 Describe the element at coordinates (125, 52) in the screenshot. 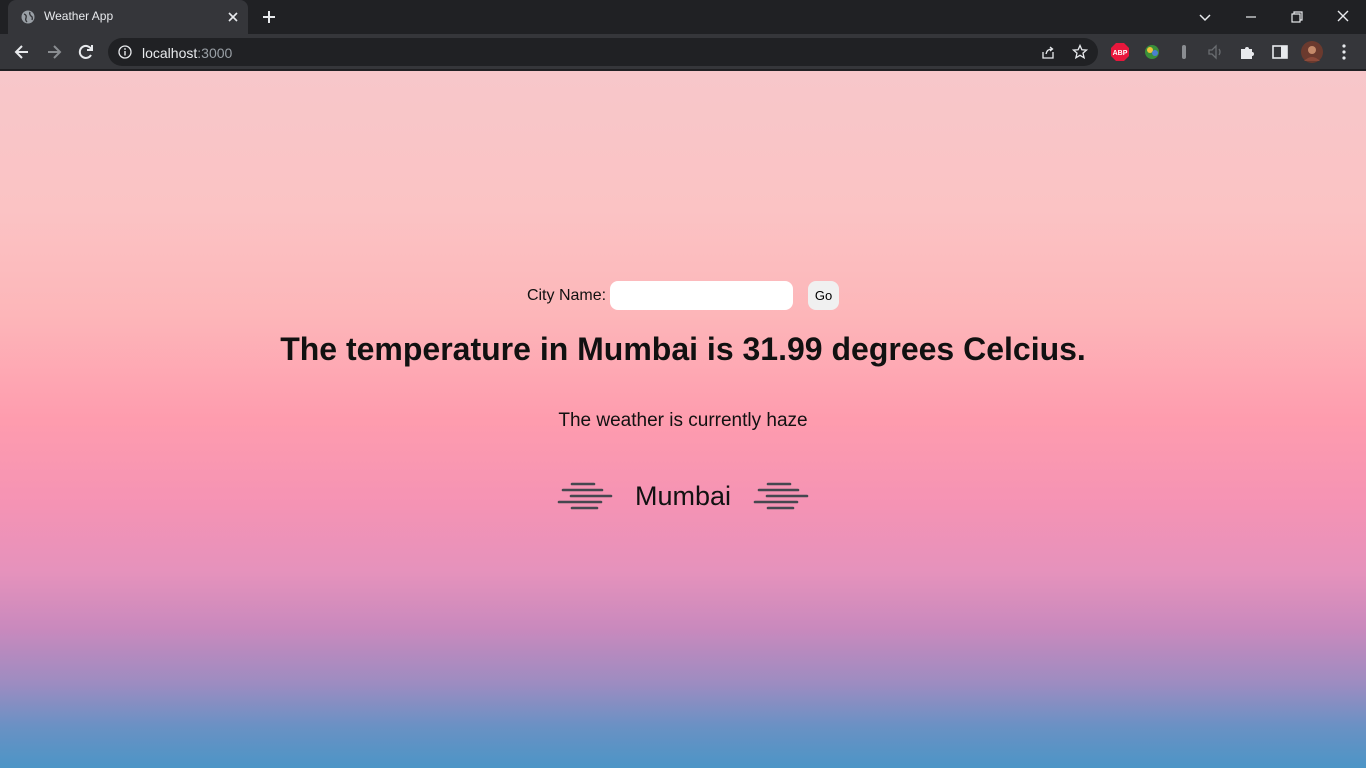

I see `site-info-icon` at that location.